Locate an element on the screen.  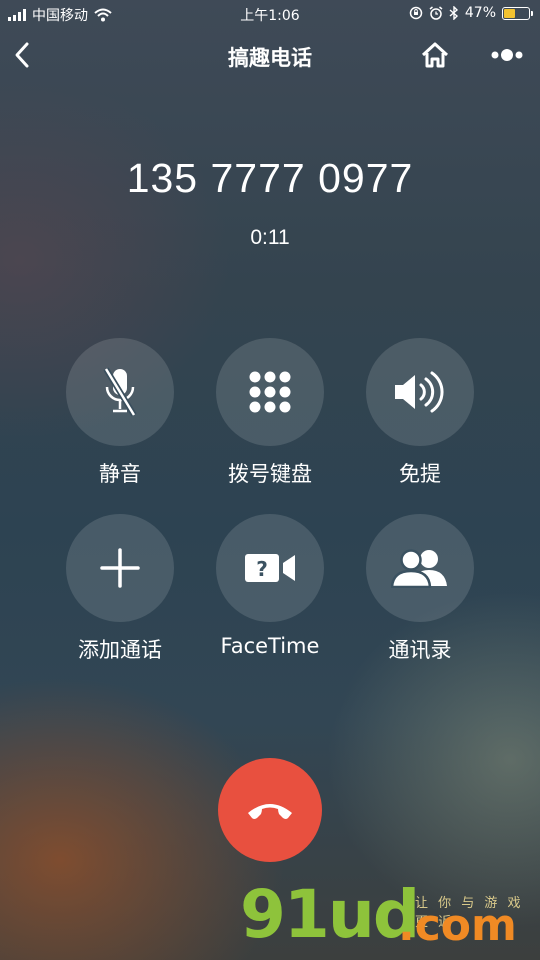
contacts-button: 通讯录 is located at coordinates (420, 589).